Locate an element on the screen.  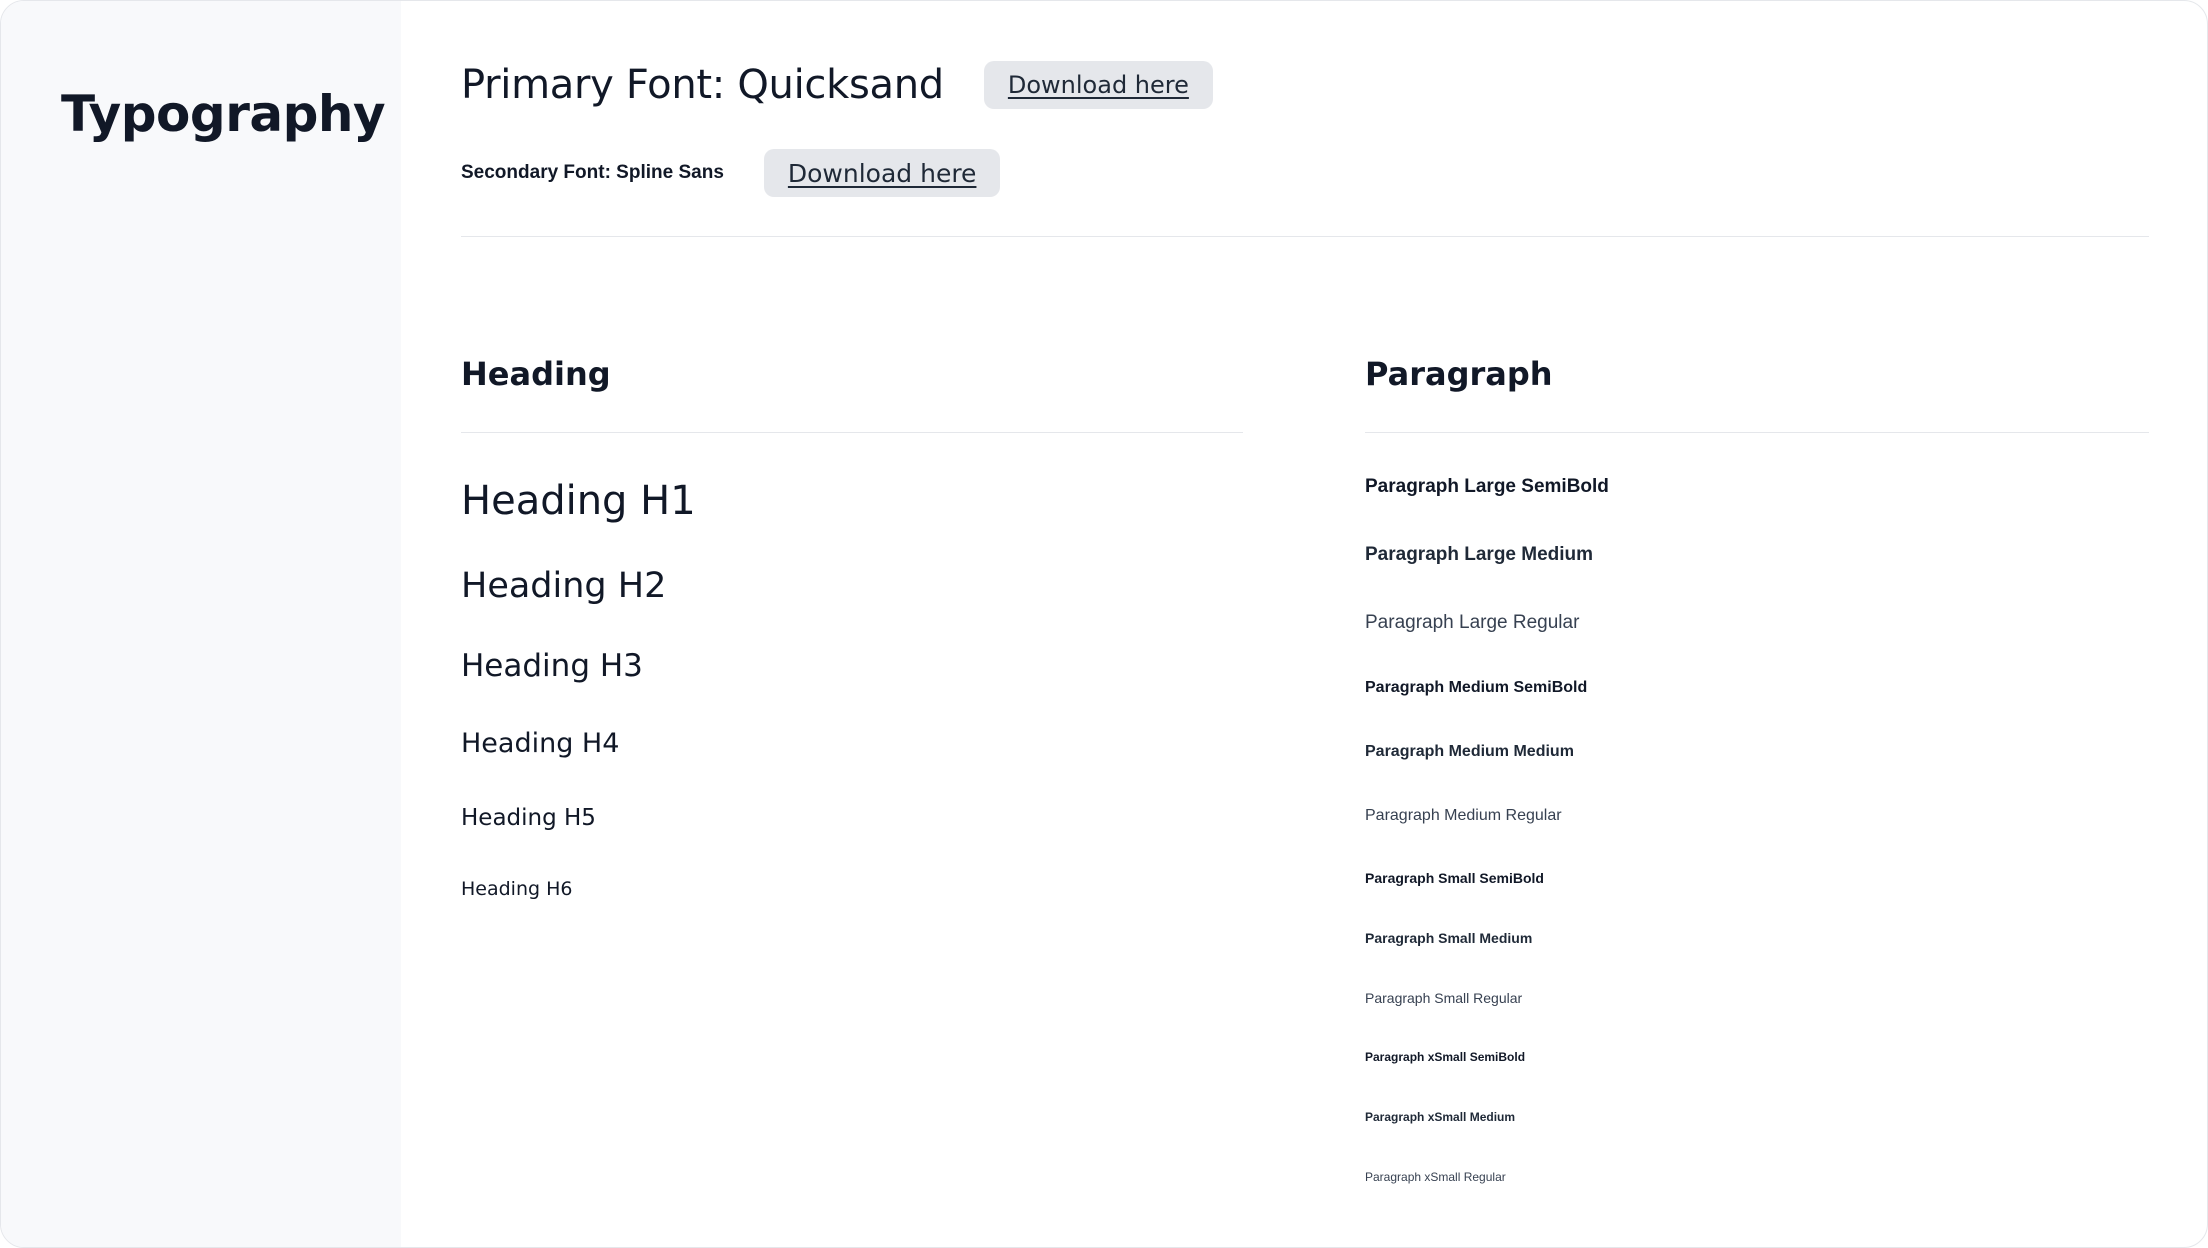
primary-font-row: Primary Font: Quicksand Download here is located at coordinates (837, 85).